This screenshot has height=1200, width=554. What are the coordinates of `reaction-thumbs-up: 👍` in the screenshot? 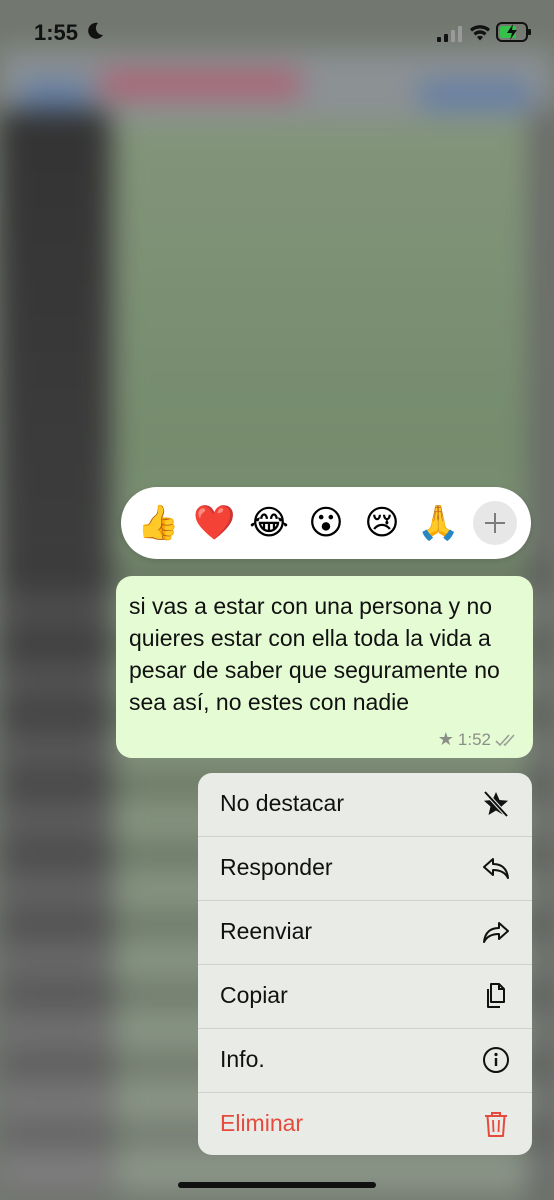 It's located at (158, 523).